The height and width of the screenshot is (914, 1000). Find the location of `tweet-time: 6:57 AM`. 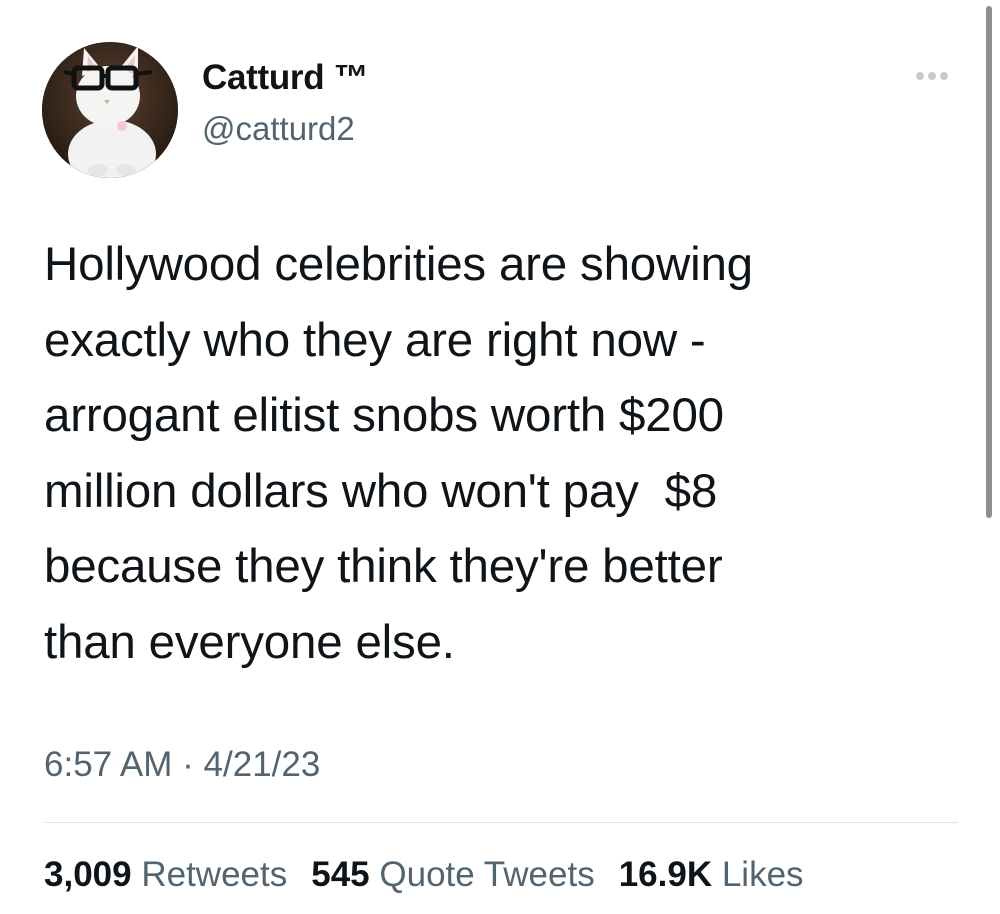

tweet-time: 6:57 AM is located at coordinates (108, 764).